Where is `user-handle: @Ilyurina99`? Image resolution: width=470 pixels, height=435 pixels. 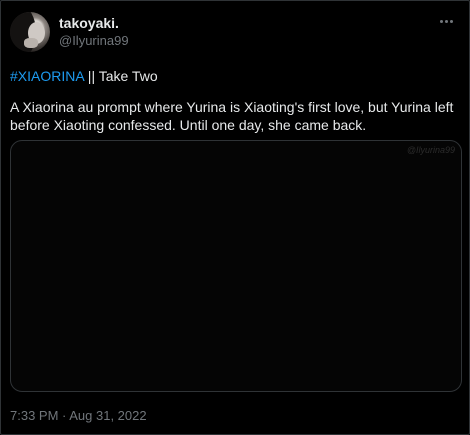 user-handle: @Ilyurina99 is located at coordinates (94, 40).